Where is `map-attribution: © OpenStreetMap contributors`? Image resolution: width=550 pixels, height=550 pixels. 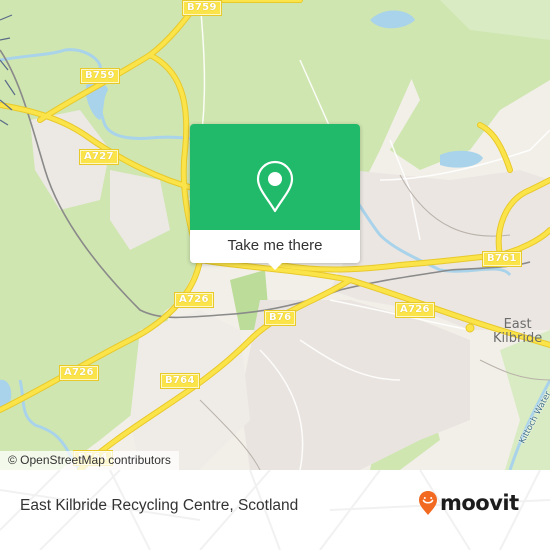 map-attribution: © OpenStreetMap contributors is located at coordinates (89, 460).